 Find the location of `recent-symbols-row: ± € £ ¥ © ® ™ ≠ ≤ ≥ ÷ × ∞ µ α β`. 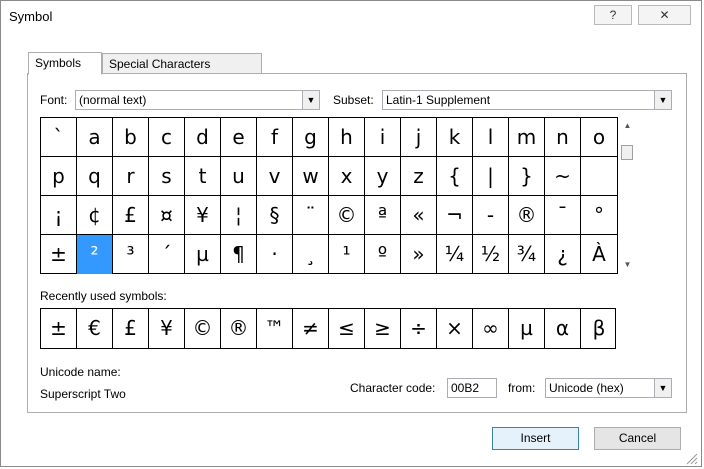

recent-symbols-row: ± € £ ¥ © ® ™ ≠ ≤ ≥ ÷ × ∞ µ α β is located at coordinates (328, 328).